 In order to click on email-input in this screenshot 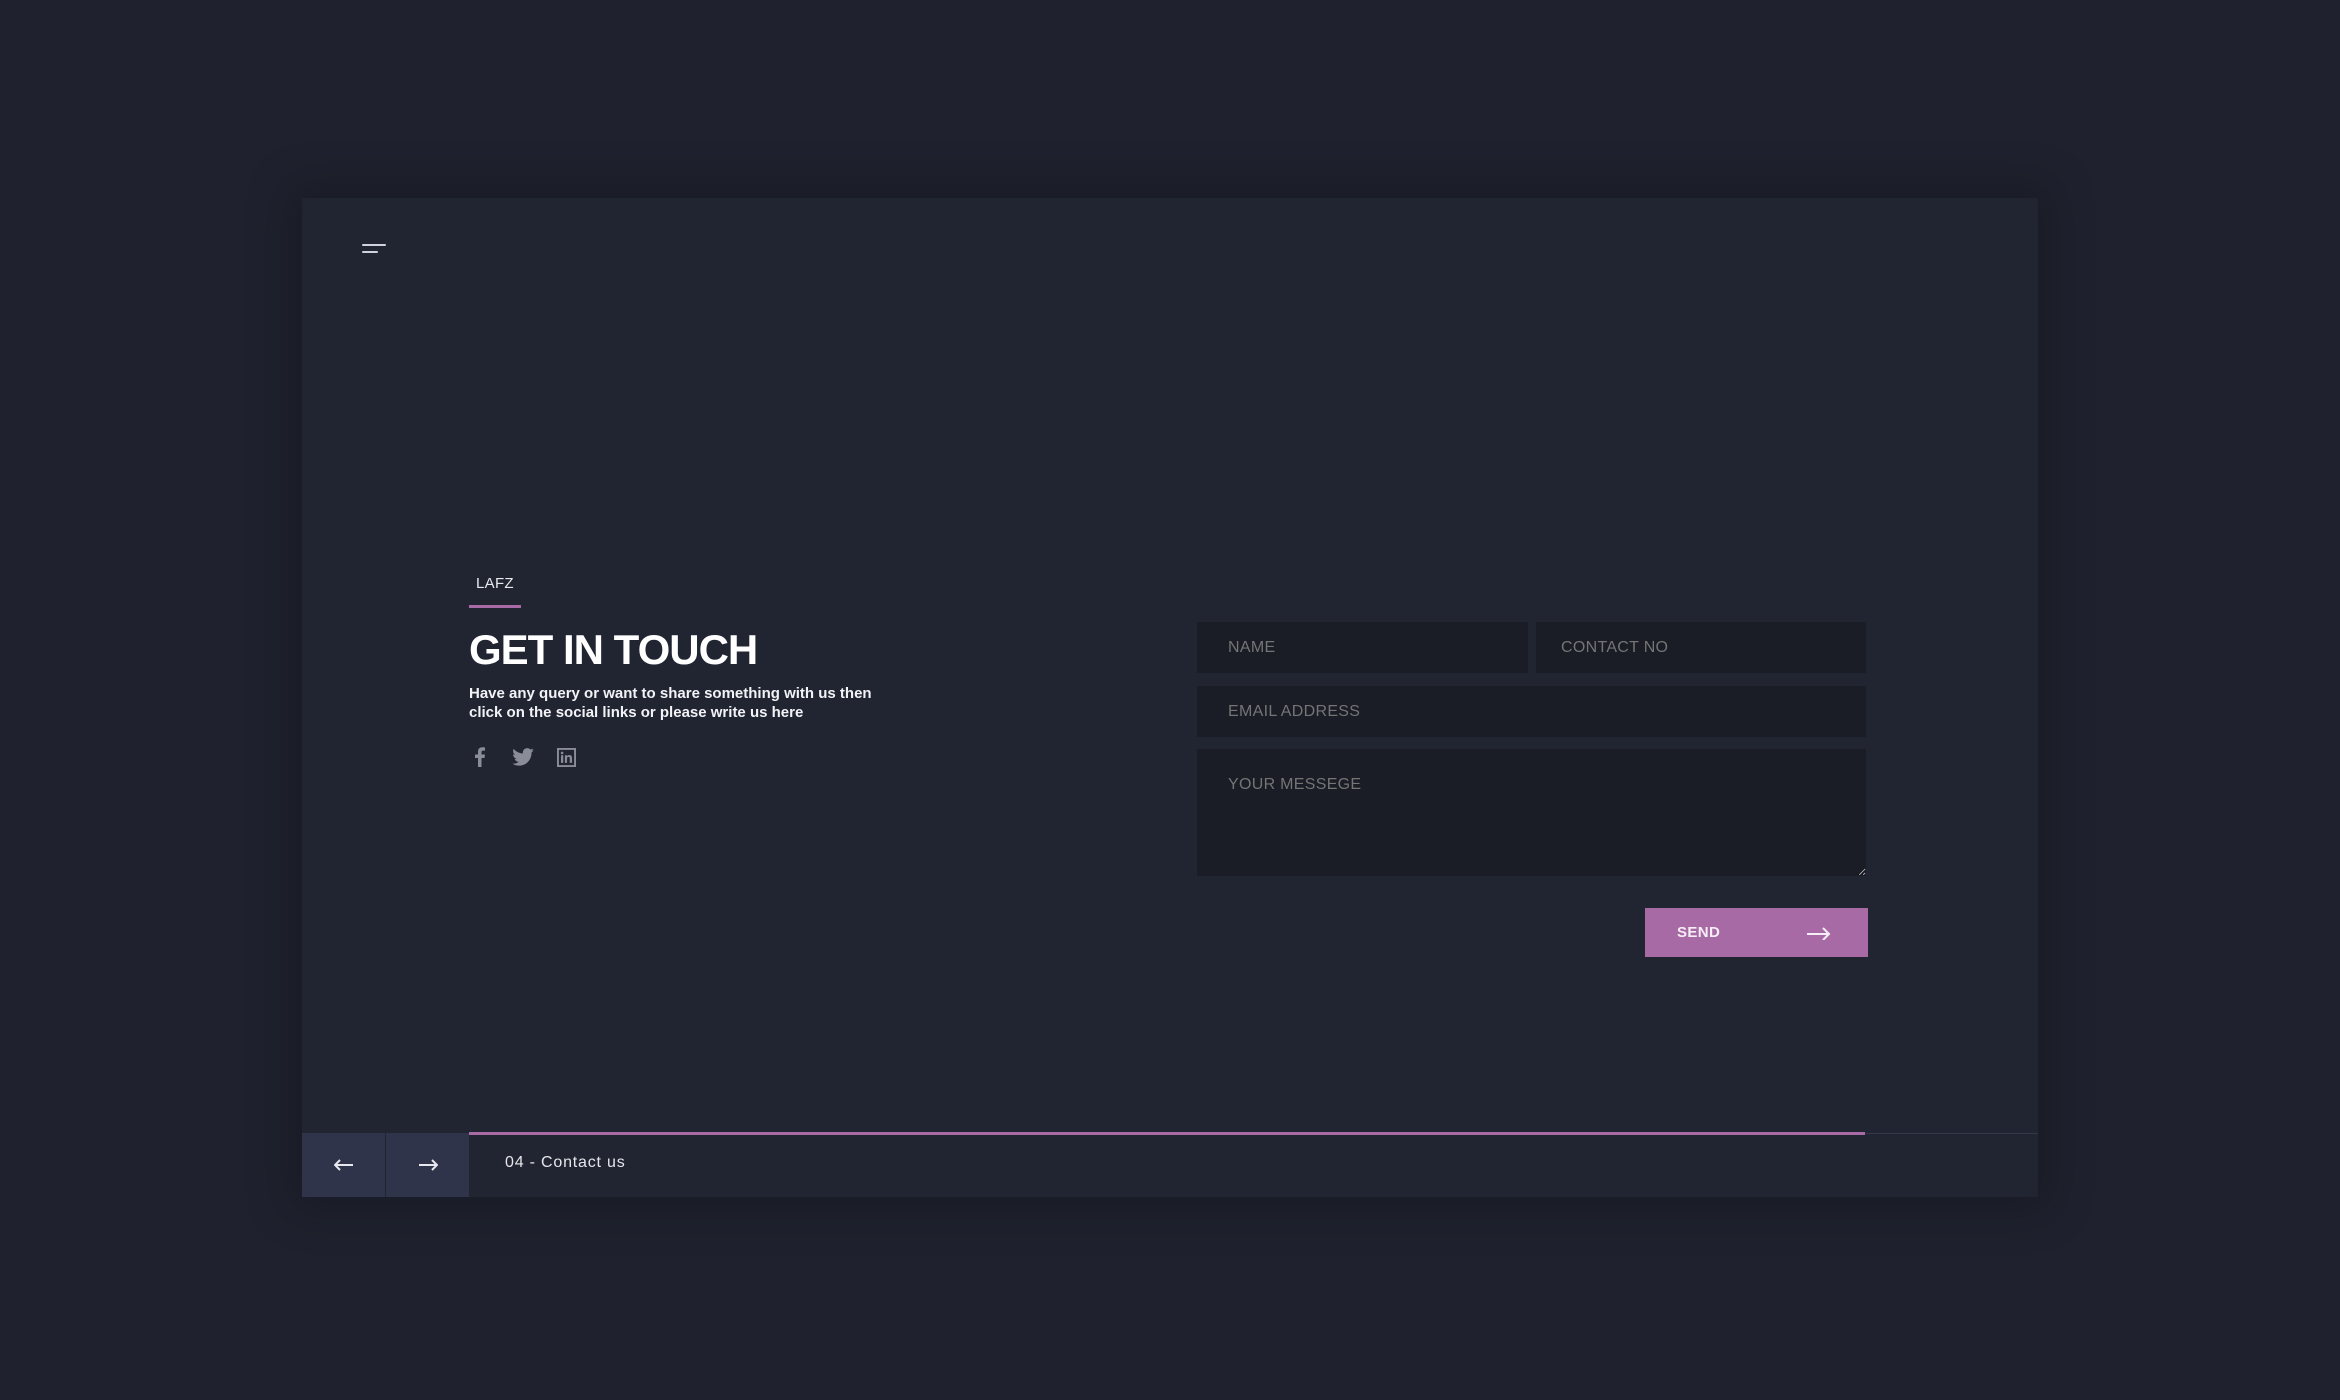, I will do `click(1531, 711)`.